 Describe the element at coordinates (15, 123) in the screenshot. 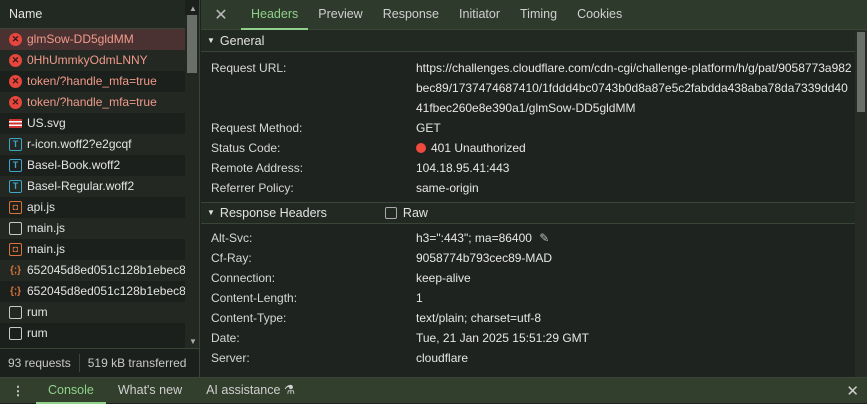

I see `flag-icon` at that location.